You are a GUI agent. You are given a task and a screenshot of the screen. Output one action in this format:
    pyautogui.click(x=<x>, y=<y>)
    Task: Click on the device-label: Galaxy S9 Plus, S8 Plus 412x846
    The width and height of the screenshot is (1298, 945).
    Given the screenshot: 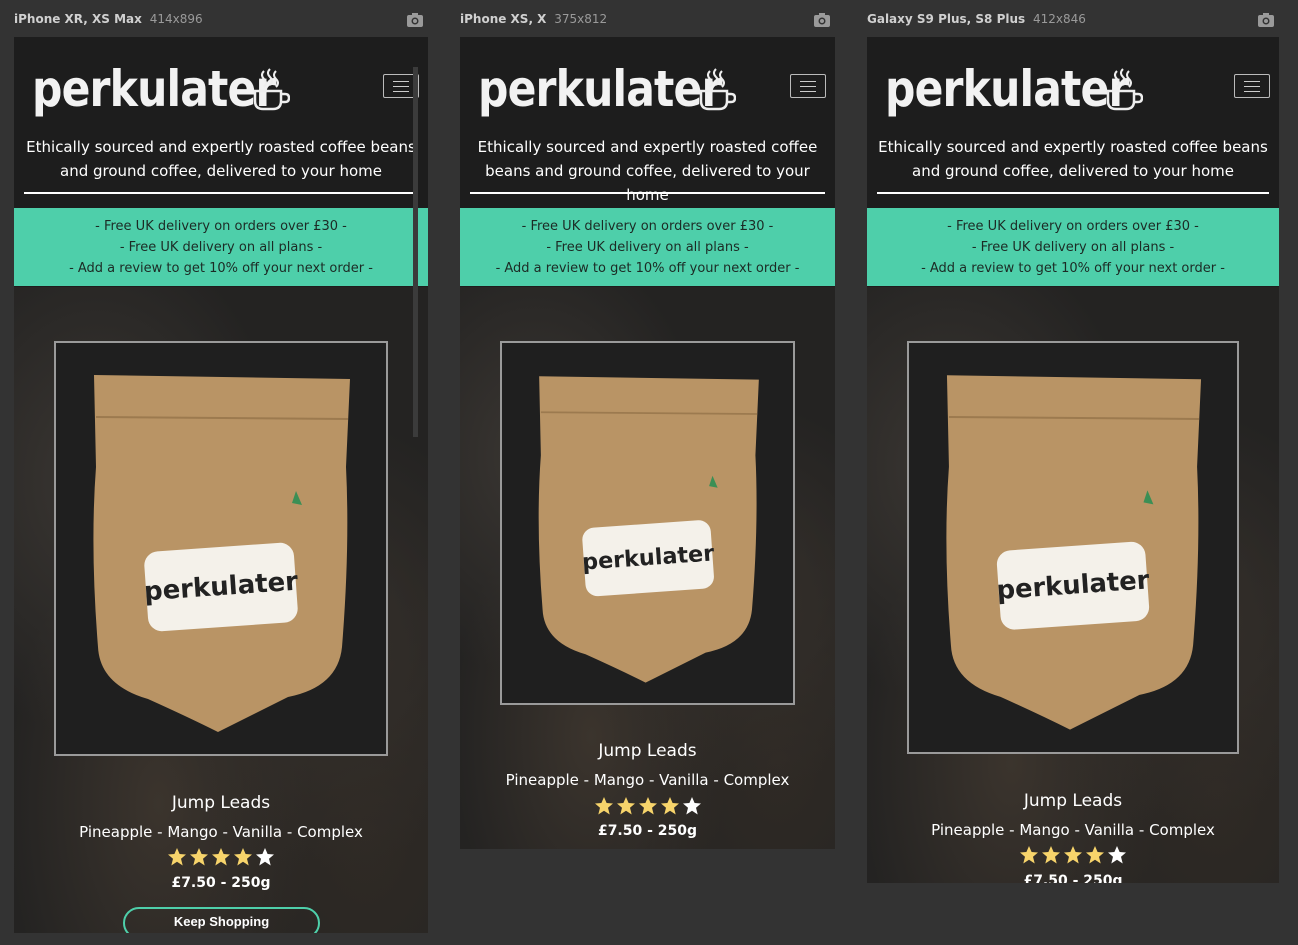 What is the action you would take?
    pyautogui.click(x=976, y=21)
    